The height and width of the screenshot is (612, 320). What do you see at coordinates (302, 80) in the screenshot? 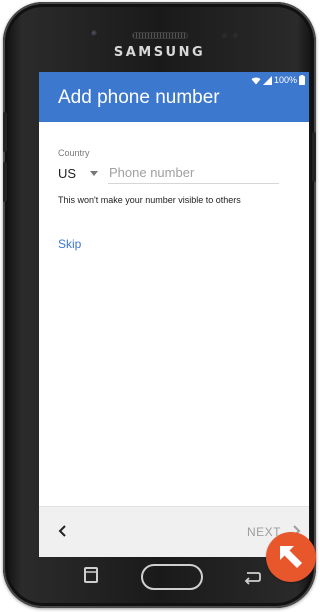
I see `battery-icon` at bounding box center [302, 80].